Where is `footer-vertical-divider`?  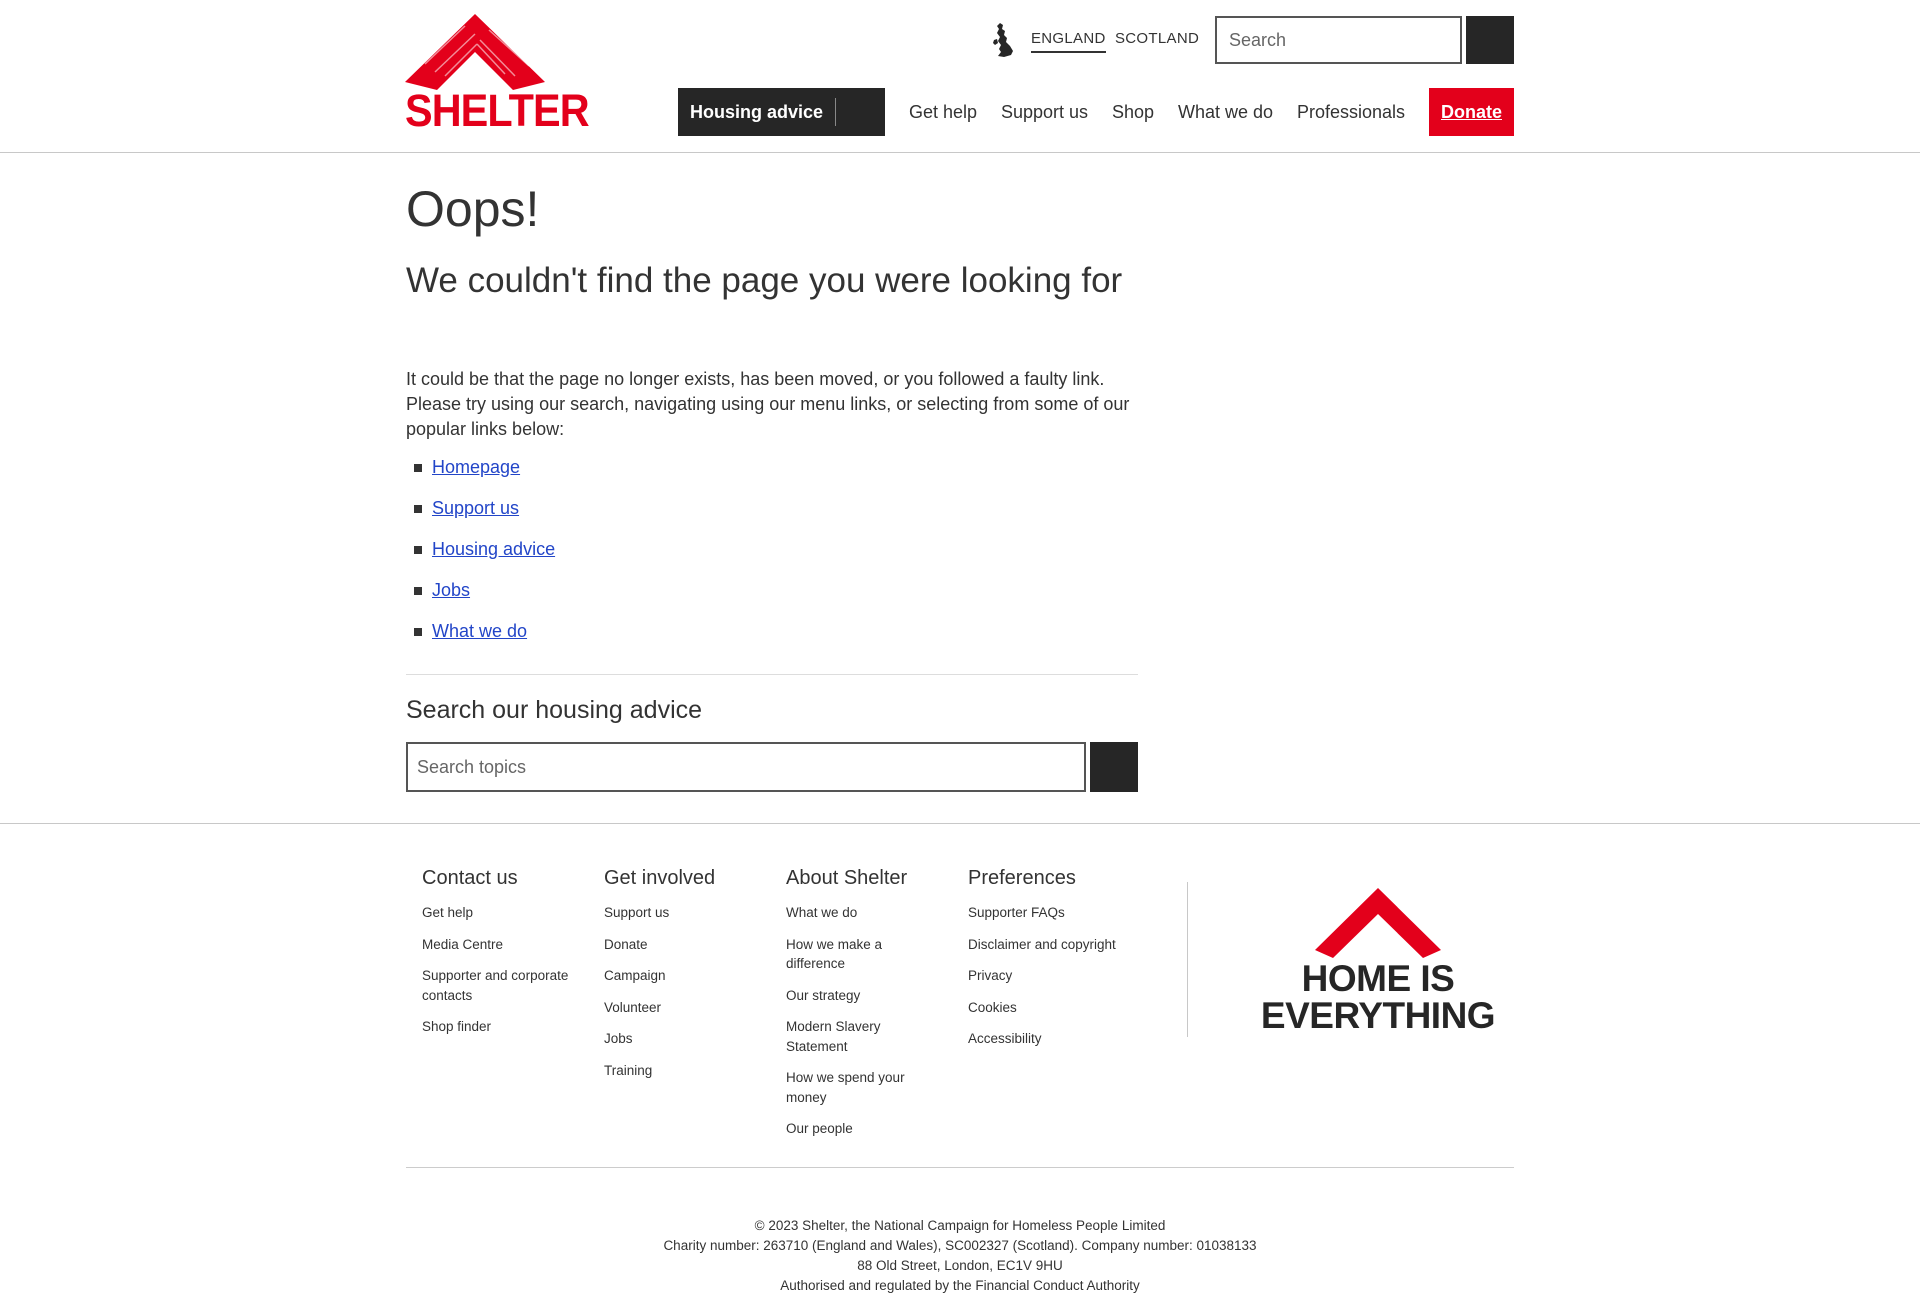 footer-vertical-divider is located at coordinates (1187, 959).